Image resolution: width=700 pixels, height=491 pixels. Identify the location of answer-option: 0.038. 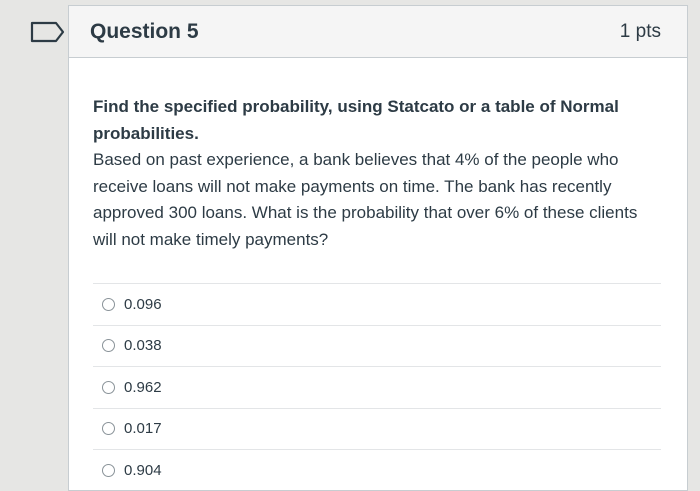
(377, 345).